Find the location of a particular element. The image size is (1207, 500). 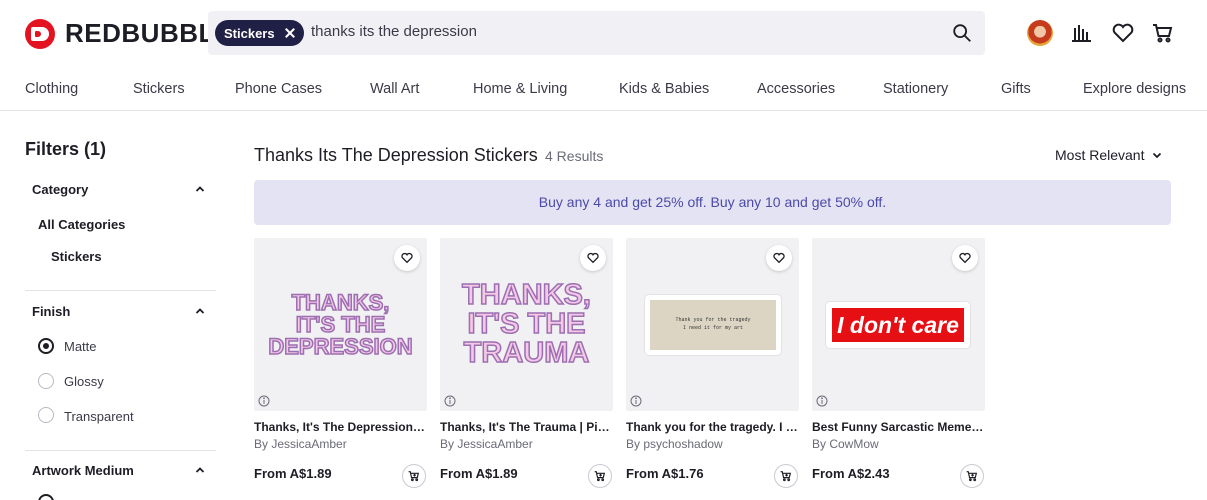

sticker-art-dont-care: I don't care is located at coordinates (898, 325).